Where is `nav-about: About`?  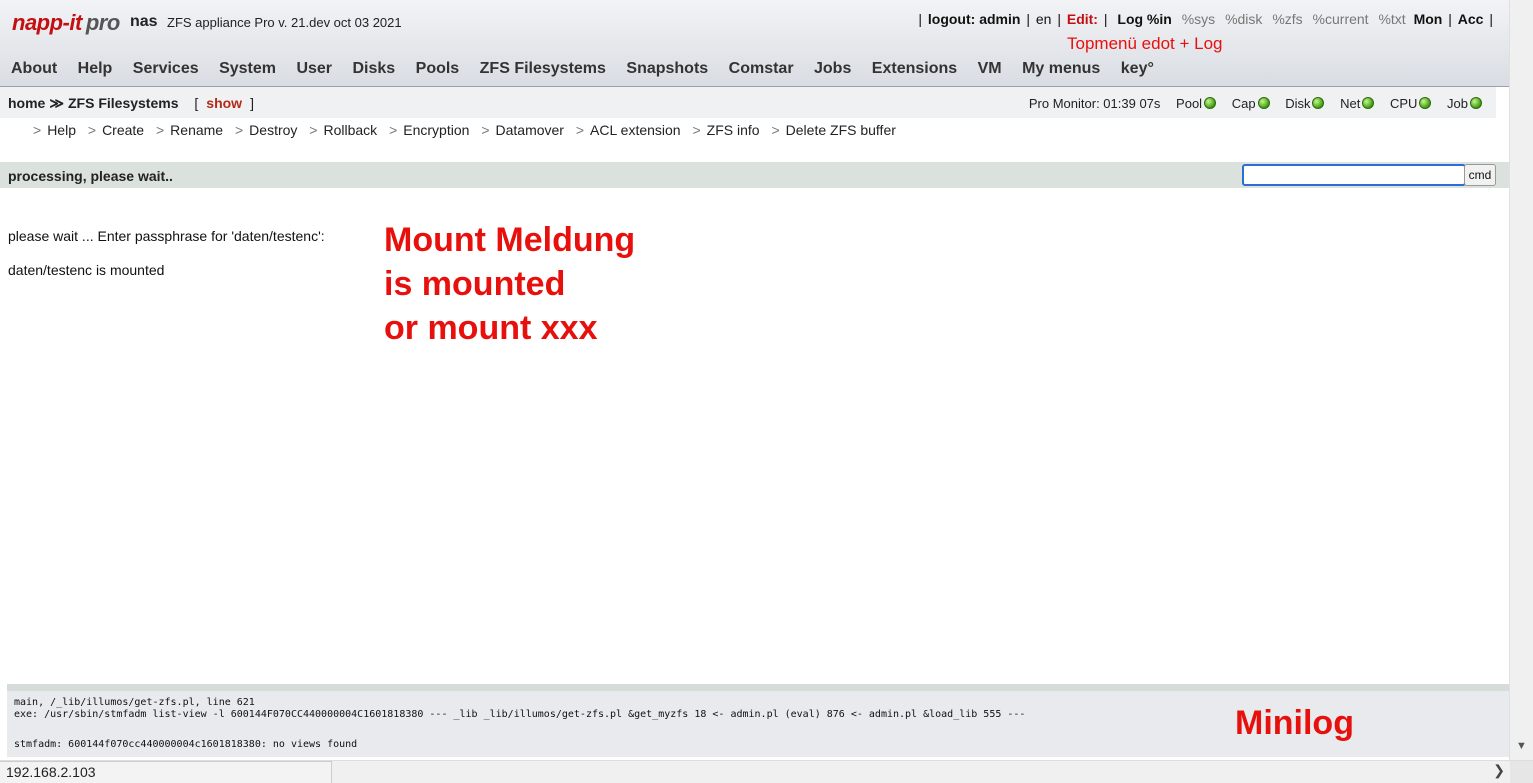
nav-about: About is located at coordinates (34, 69).